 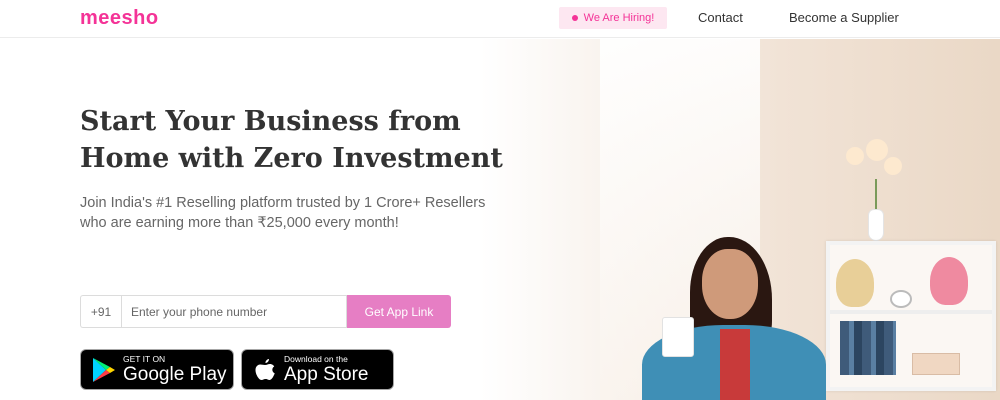 I want to click on app-store-badge: Download on the App Store, so click(x=317, y=369).